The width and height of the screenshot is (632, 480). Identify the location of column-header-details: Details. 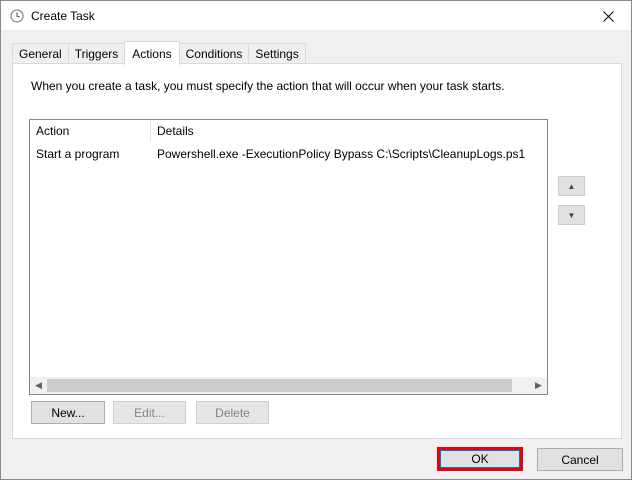
(349, 131).